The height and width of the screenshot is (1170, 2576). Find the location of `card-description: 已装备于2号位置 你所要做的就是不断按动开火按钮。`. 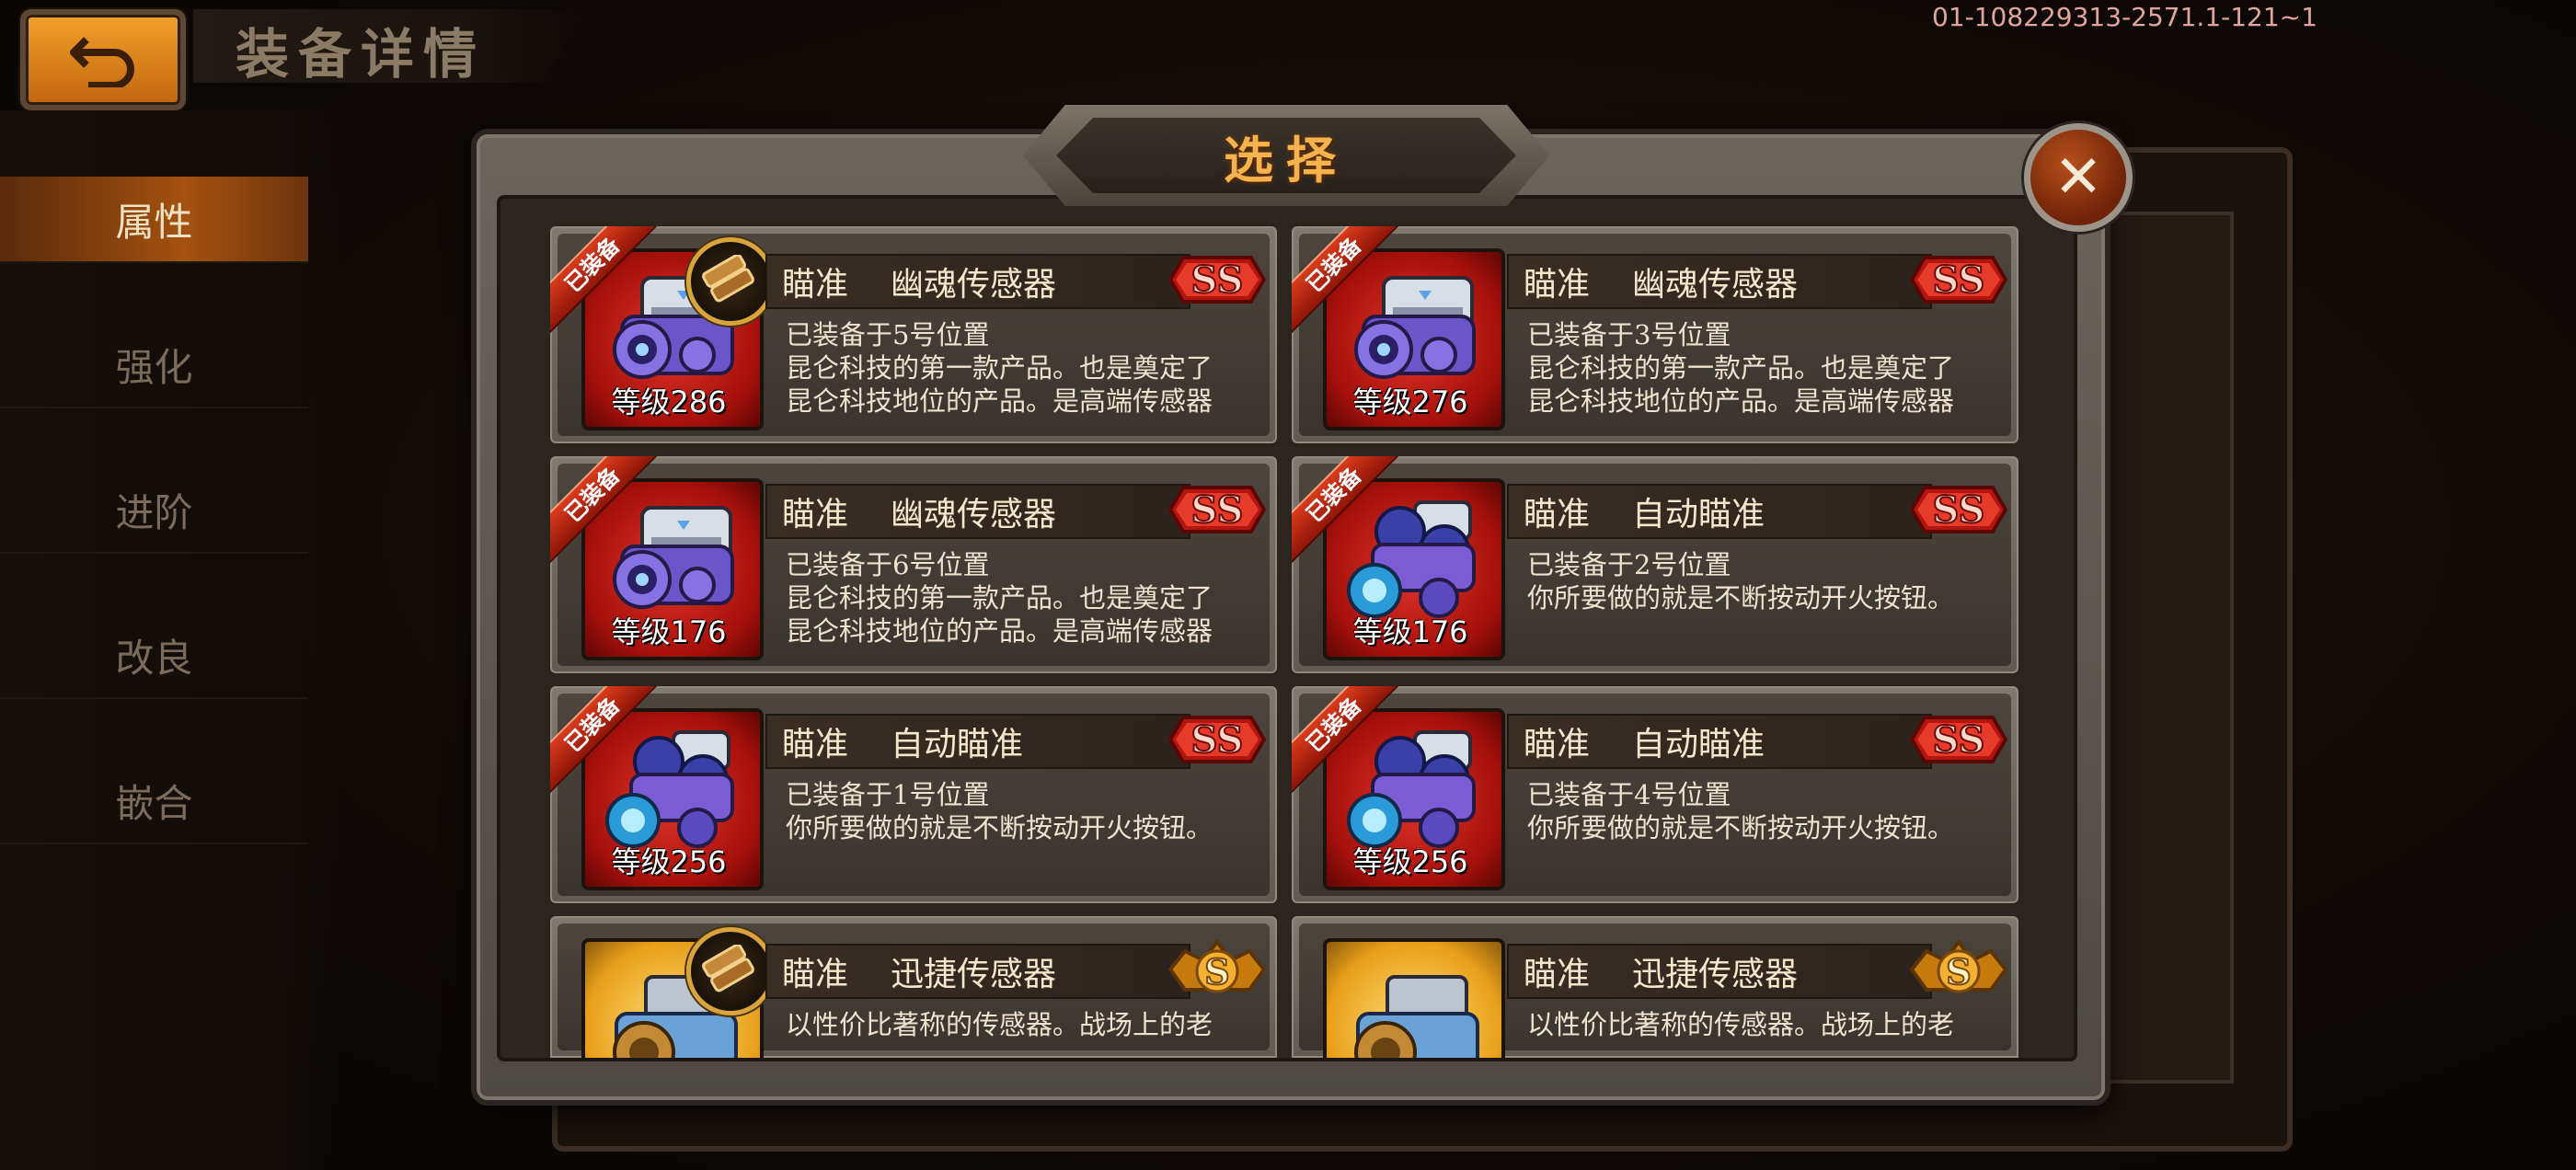

card-description: 已装备于2号位置 你所要做的就是不断按动开火按钮。 is located at coordinates (1766, 603).